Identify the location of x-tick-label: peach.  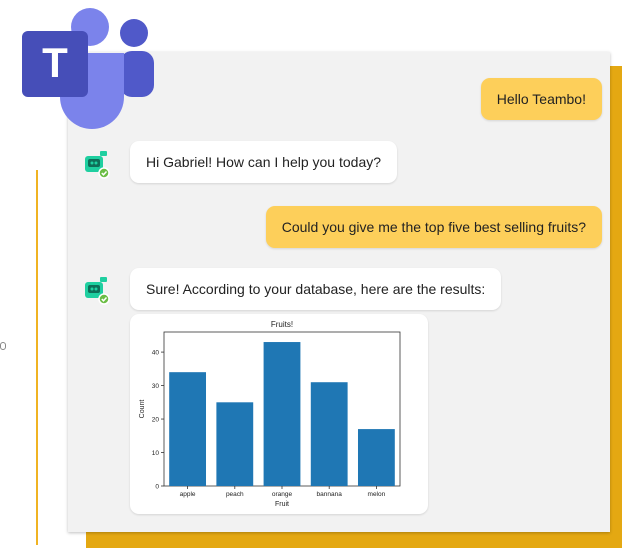
(235, 494).